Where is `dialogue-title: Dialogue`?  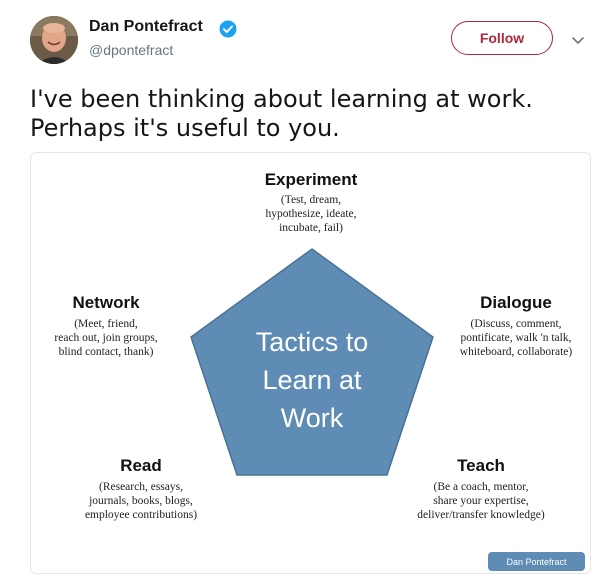 dialogue-title: Dialogue is located at coordinates (516, 302).